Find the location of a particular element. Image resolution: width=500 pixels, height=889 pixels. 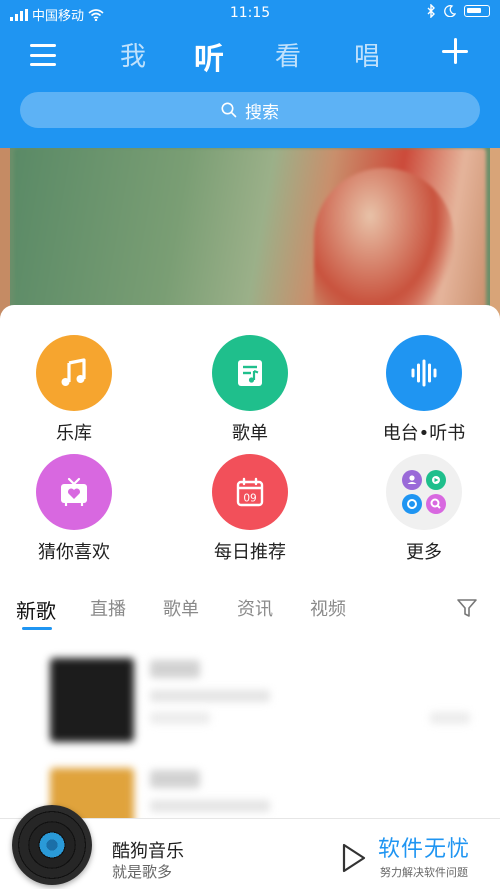

list-item is located at coordinates (250, 700).